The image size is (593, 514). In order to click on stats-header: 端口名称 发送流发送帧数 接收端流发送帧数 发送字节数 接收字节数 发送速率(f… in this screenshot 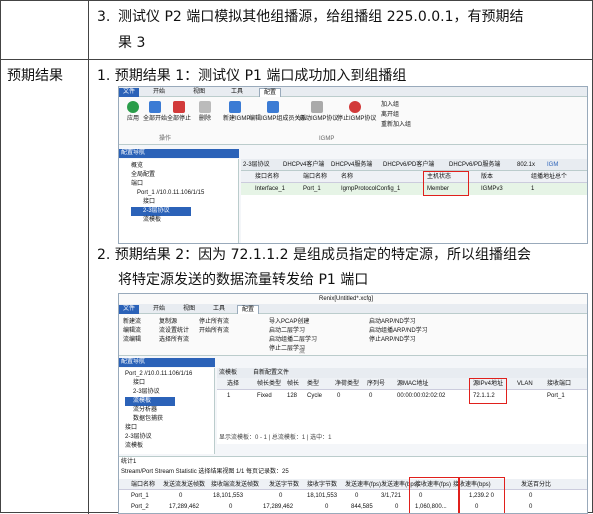, I will do `click(353, 484)`.